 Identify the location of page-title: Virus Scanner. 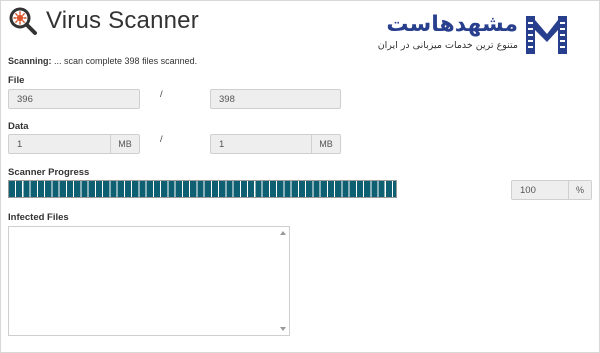
(122, 20).